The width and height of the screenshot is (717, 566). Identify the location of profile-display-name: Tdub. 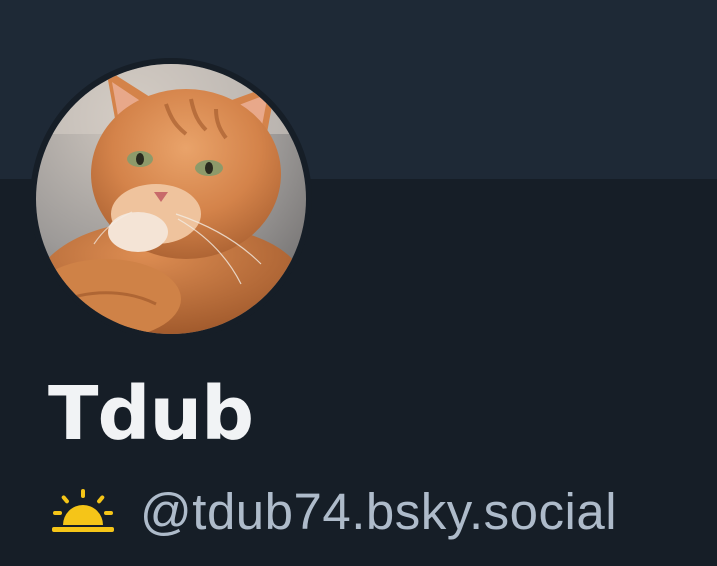
(151, 414).